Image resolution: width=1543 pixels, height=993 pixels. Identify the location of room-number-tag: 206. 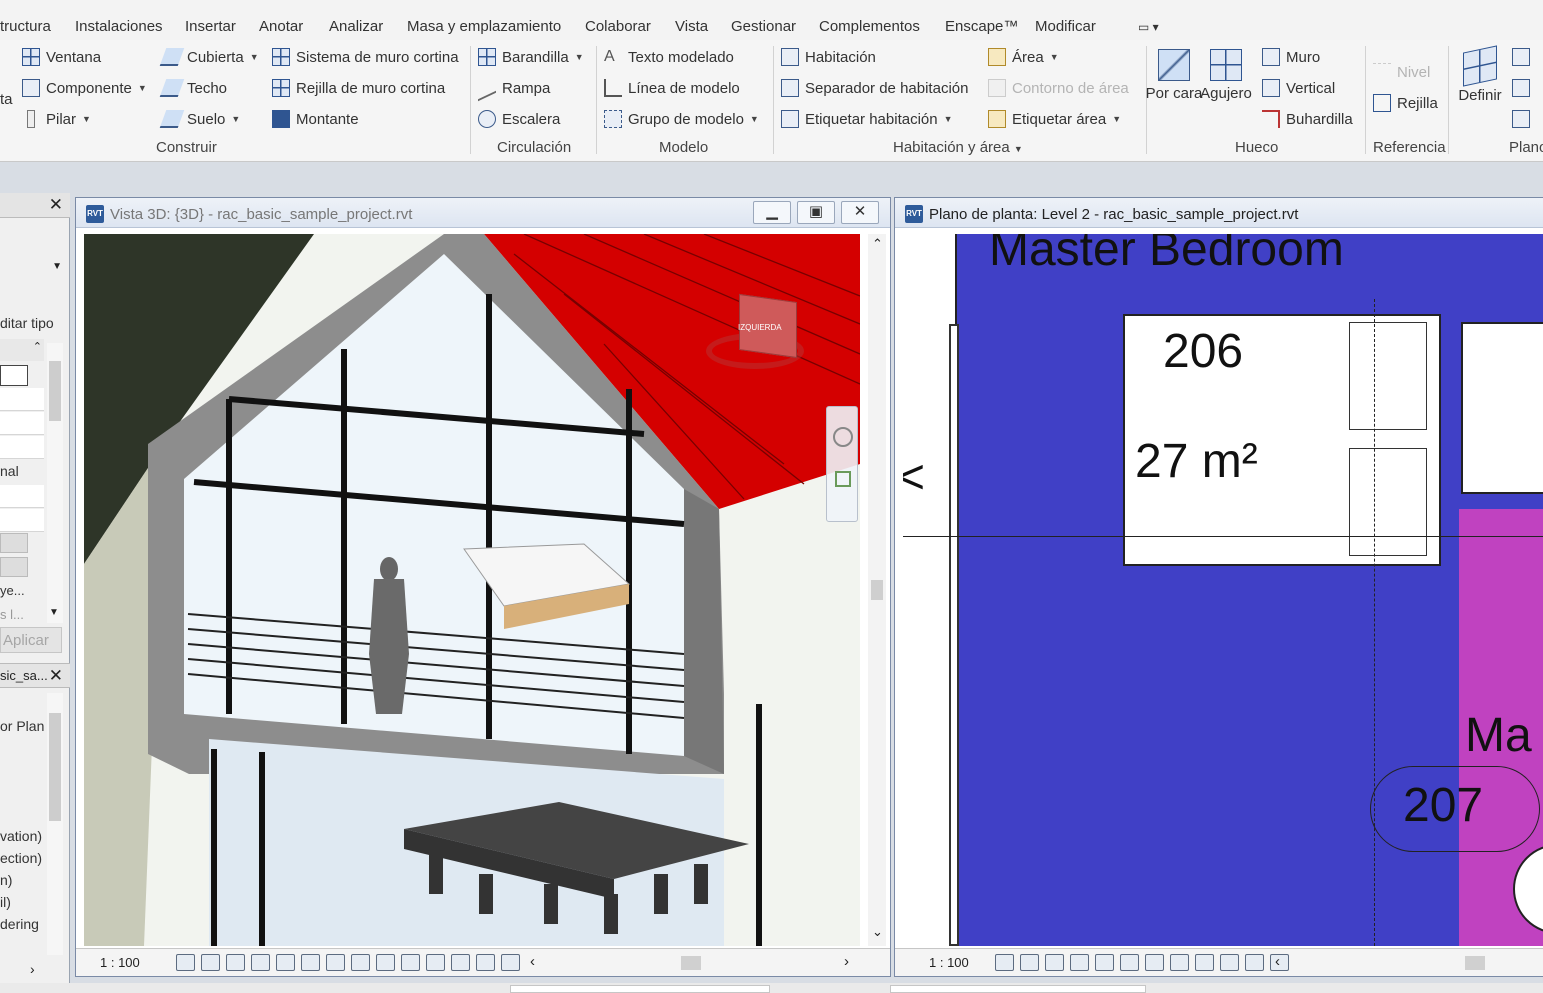
(1203, 351).